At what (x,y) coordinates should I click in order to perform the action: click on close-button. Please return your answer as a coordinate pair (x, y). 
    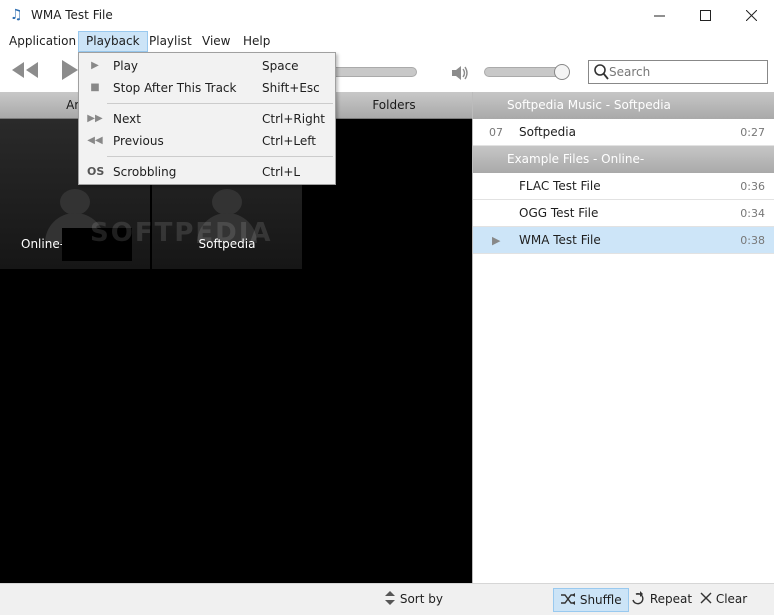
    Looking at the image, I should click on (751, 15).